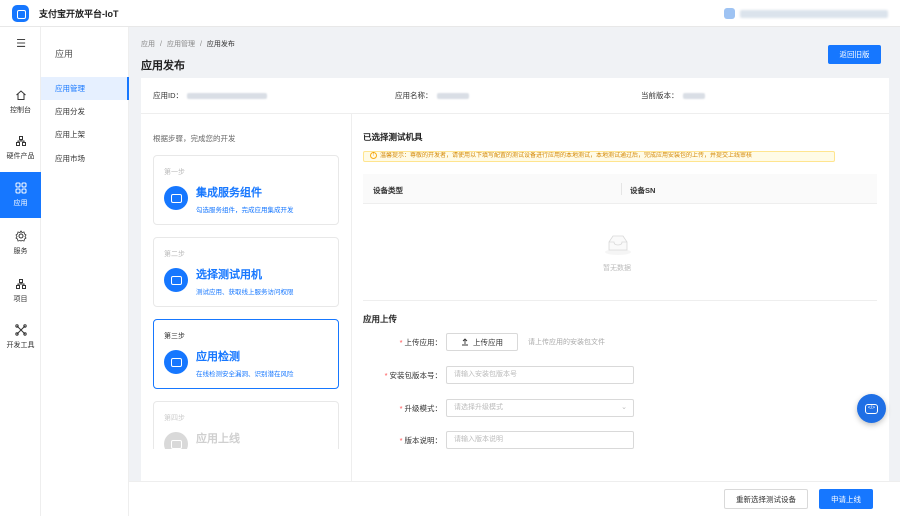 Image resolution: width=900 pixels, height=516 pixels. I want to click on app-name-value-blurred, so click(452, 95).